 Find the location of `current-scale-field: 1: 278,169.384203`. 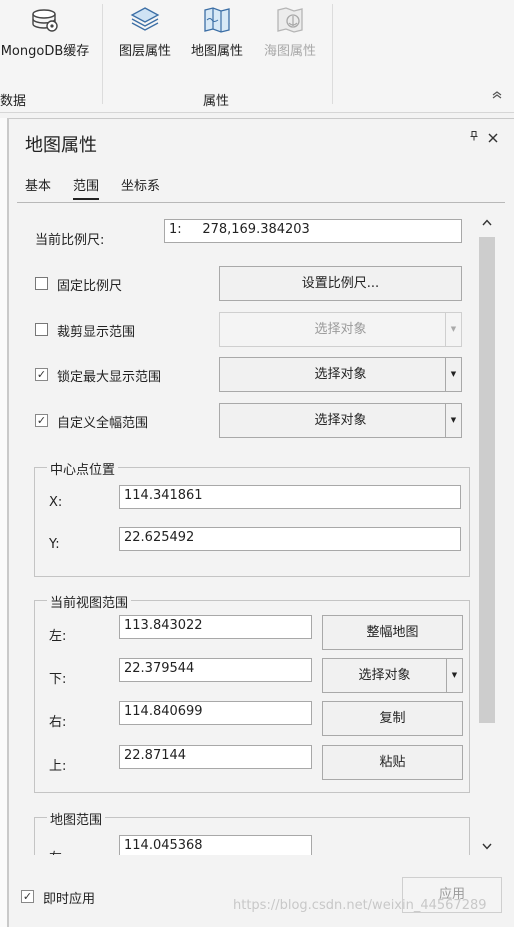

current-scale-field: 1: 278,169.384203 is located at coordinates (313, 231).